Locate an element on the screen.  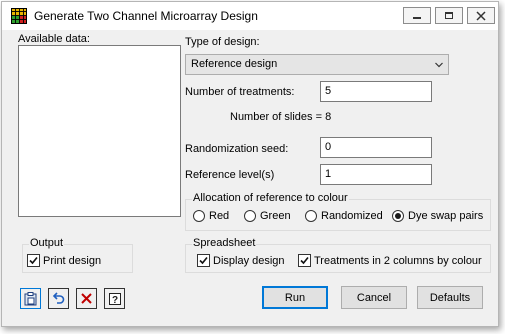
run-button: Run is located at coordinates (295, 297).